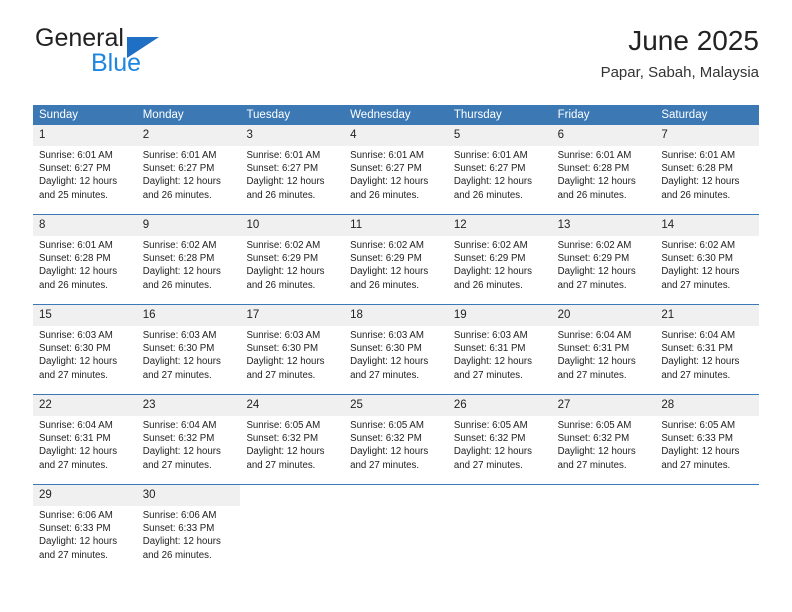 This screenshot has height=612, width=792. I want to click on weekday-header-thursday: Thursday, so click(477, 115).